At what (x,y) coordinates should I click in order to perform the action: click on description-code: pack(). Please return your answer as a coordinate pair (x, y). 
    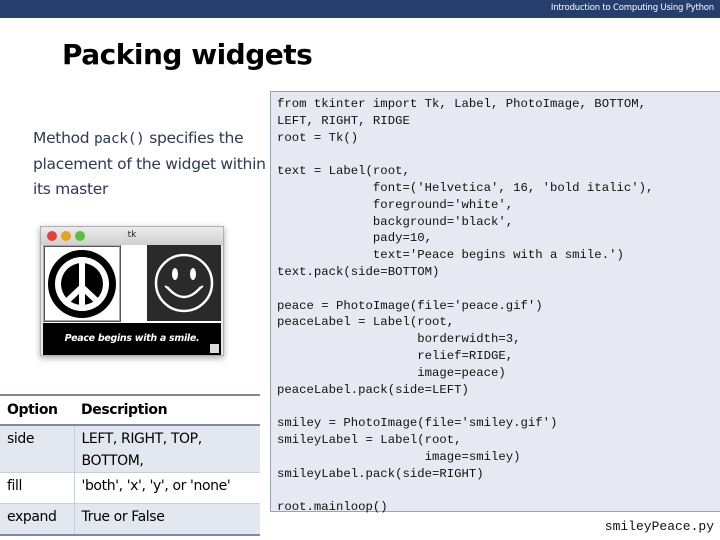
    Looking at the image, I should click on (119, 139).